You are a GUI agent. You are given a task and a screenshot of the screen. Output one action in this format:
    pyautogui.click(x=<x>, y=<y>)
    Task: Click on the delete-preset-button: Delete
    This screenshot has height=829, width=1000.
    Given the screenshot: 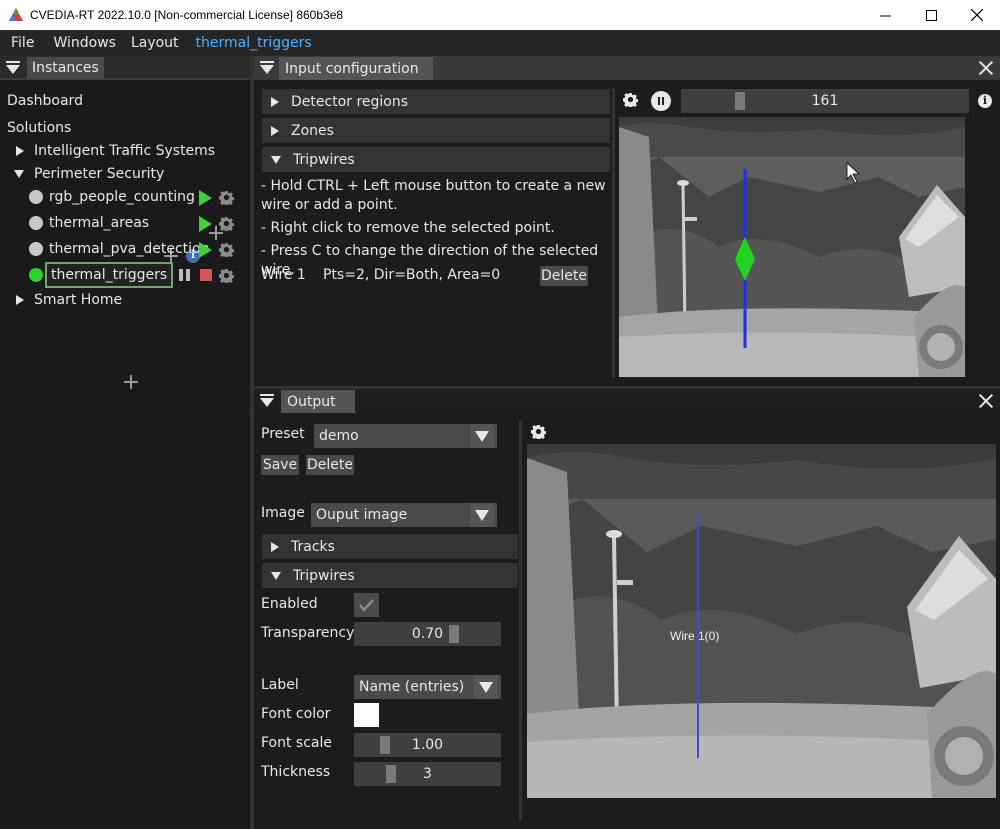 What is the action you would take?
    pyautogui.click(x=330, y=465)
    